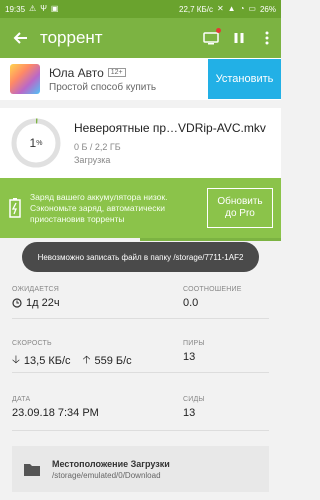 The height and width of the screenshot is (500, 320). I want to click on seeds-cell: СИДЫ 13, so click(248, 407).